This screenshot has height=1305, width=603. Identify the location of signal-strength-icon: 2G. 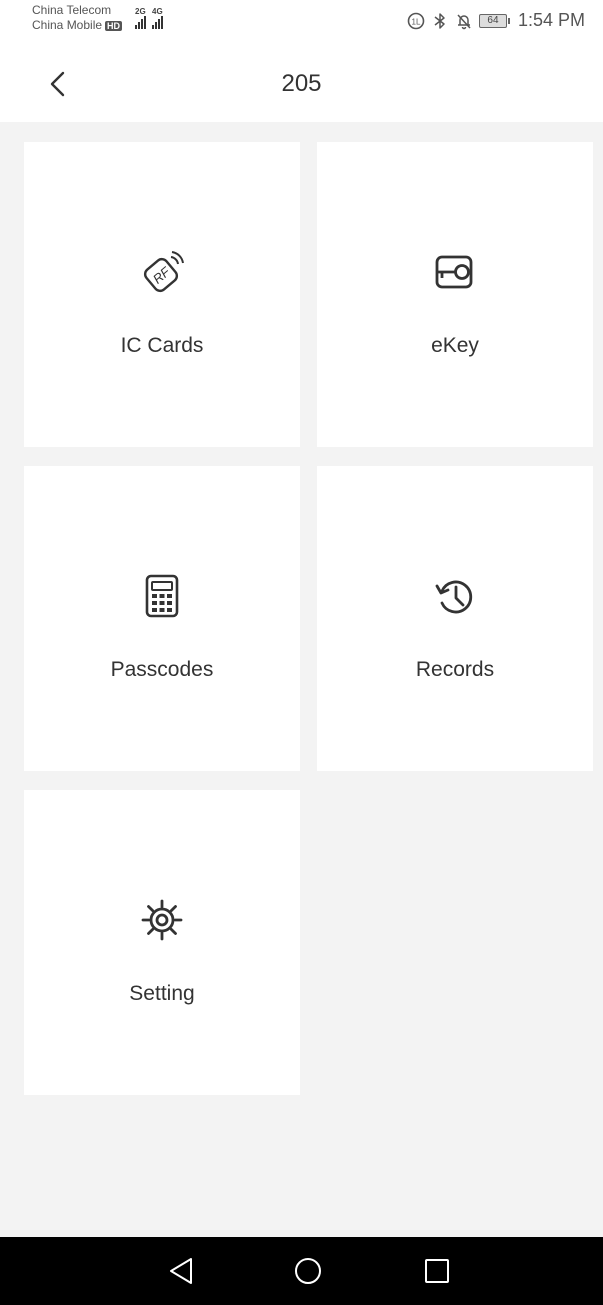
(140, 18).